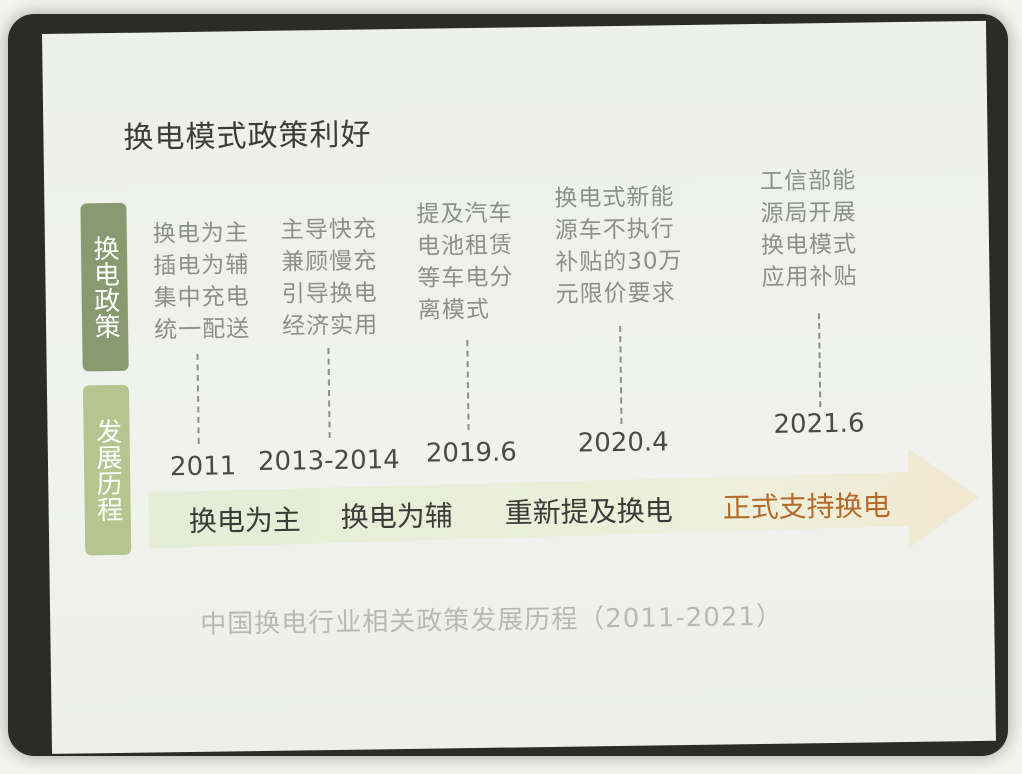 The height and width of the screenshot is (774, 1022). I want to click on event-2021-text: 工信部能源局开展换电模式应用补贴, so click(808, 229).